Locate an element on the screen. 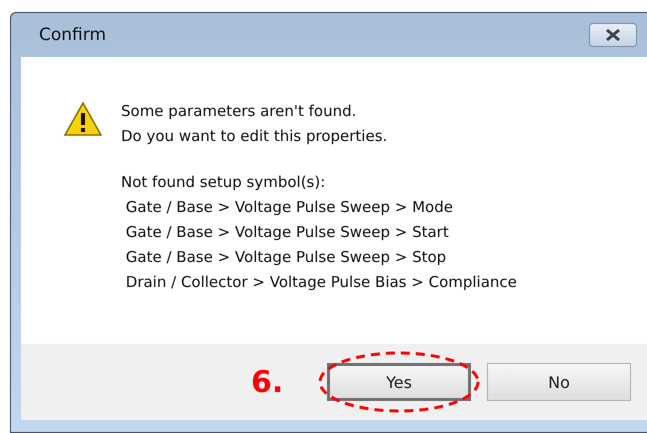 The width and height of the screenshot is (647, 433). close-icon is located at coordinates (613, 35).